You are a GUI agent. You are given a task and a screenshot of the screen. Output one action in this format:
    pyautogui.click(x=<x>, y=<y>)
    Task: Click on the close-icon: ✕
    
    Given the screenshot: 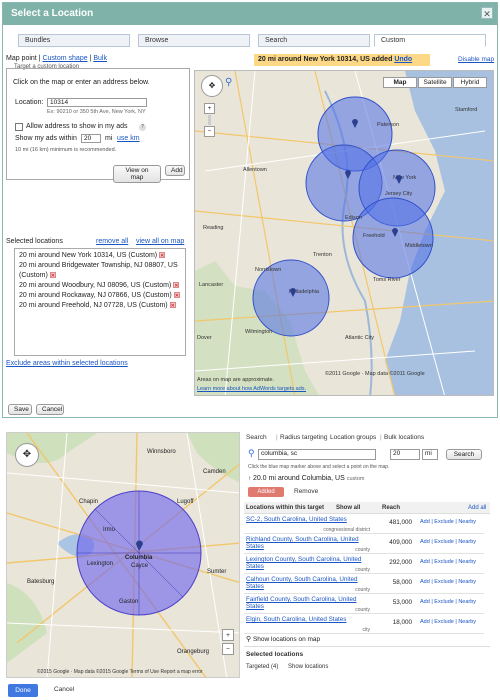 What is the action you would take?
    pyautogui.click(x=487, y=13)
    